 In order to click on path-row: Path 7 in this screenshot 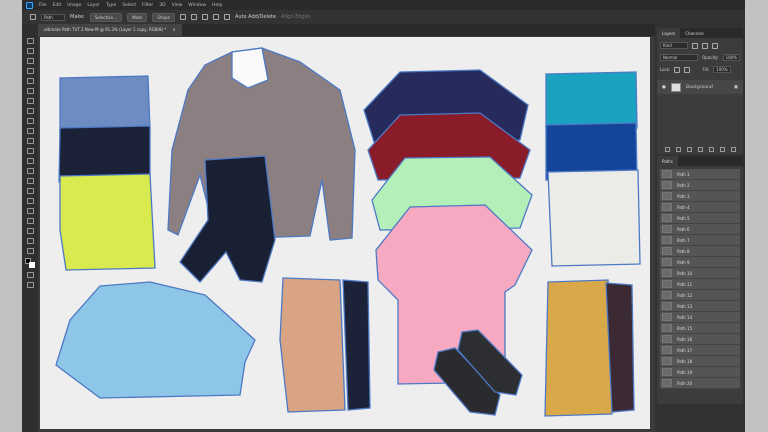, I will do `click(700, 240)`.